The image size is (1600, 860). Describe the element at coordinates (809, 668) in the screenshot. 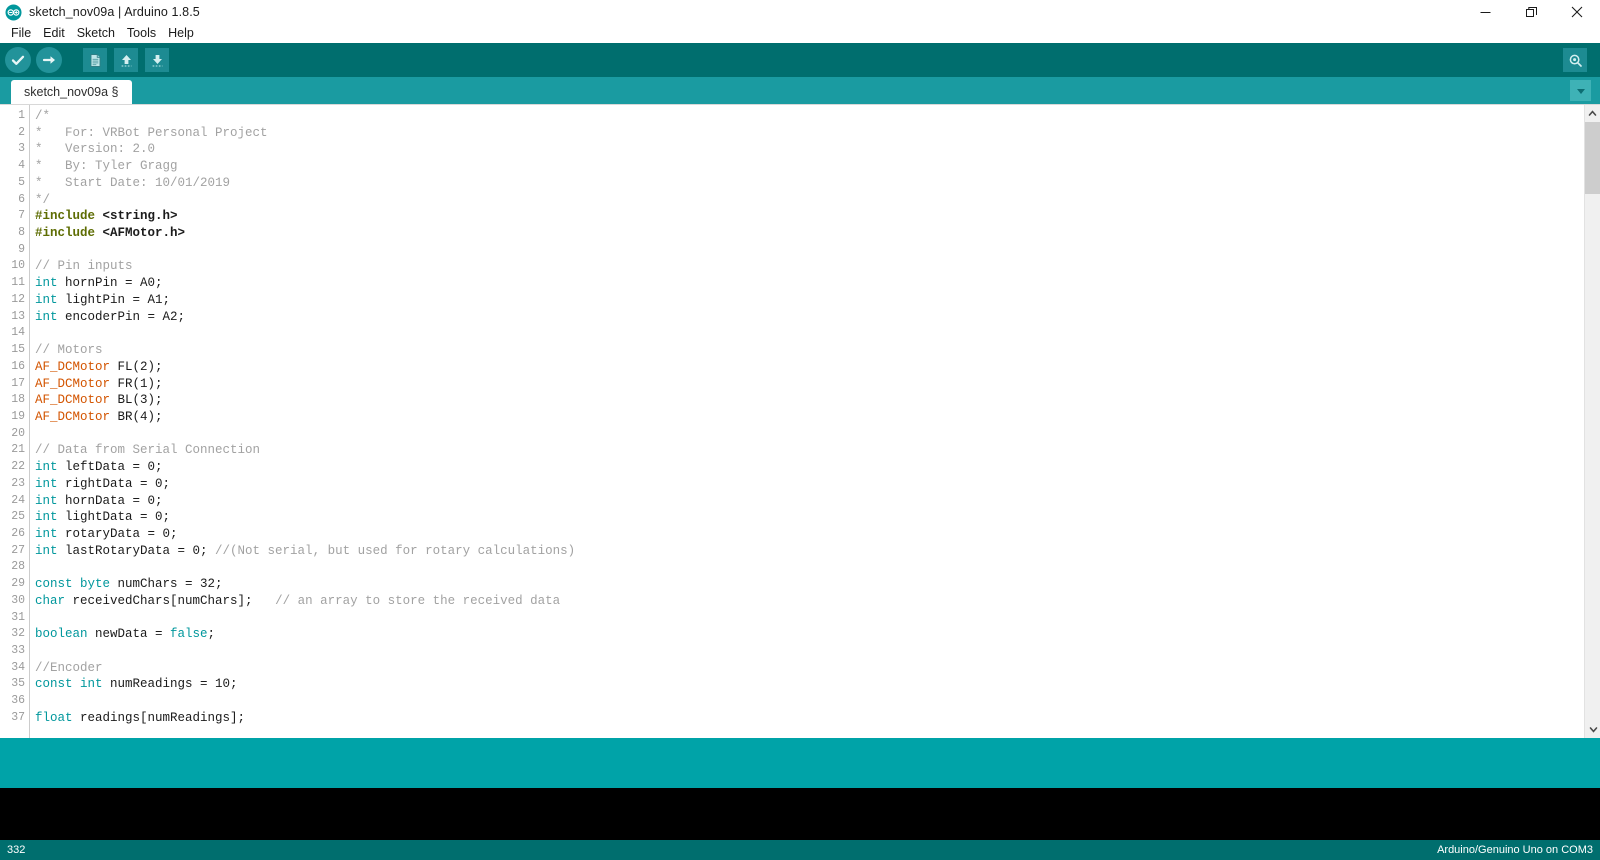

I see `code-line: //Encoder` at that location.